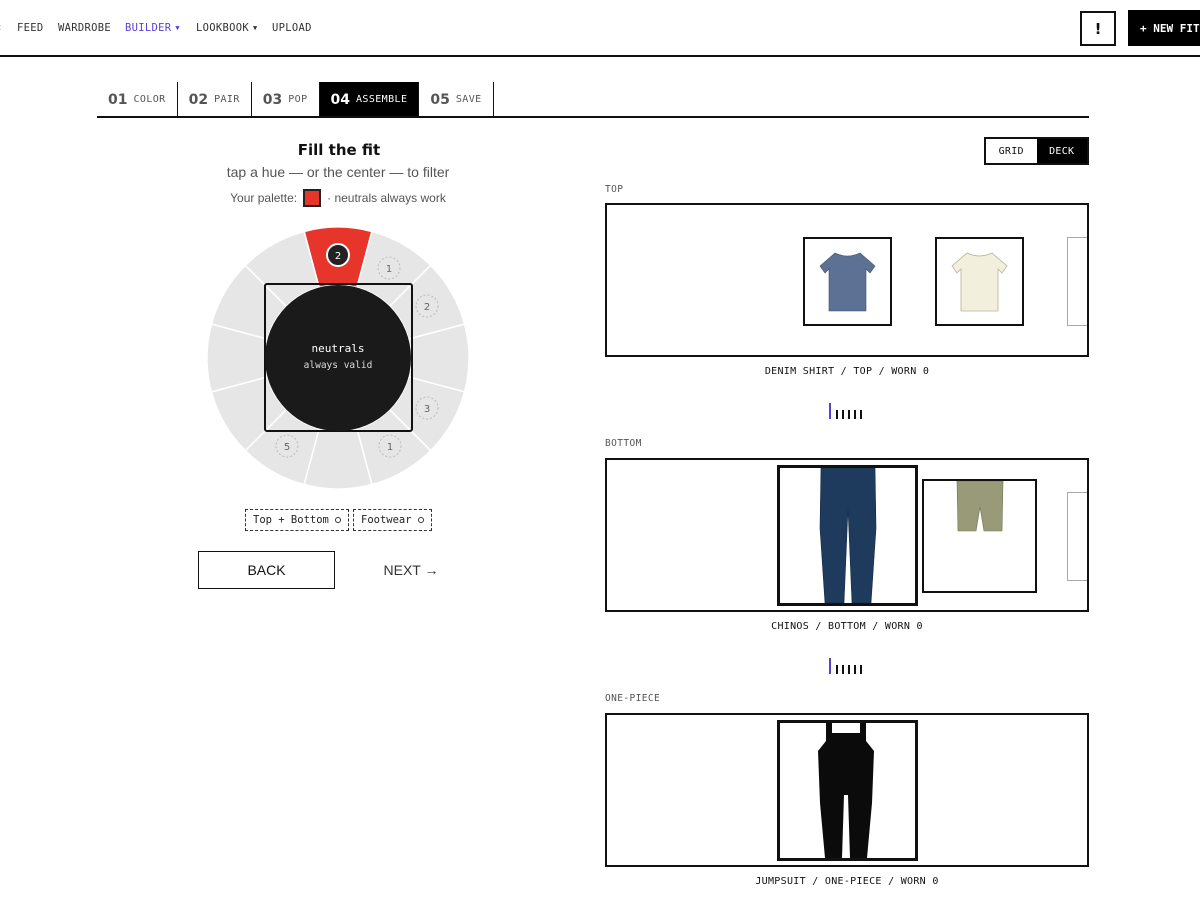 Image resolution: width=1200 pixels, height=900 pixels. I want to click on page-title: Fill the fit, so click(339, 150).